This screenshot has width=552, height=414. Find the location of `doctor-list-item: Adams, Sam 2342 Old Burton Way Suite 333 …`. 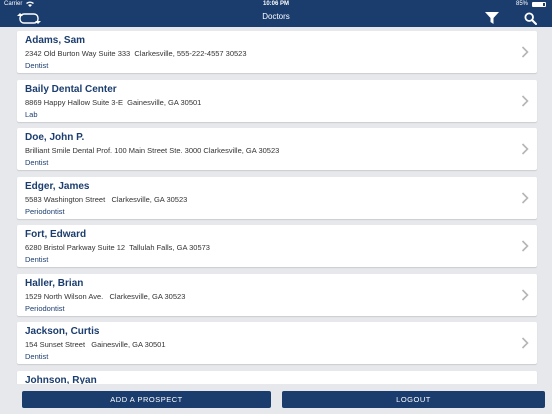

doctor-list-item: Adams, Sam 2342 Old Burton Way Suite 333 … is located at coordinates (277, 52).